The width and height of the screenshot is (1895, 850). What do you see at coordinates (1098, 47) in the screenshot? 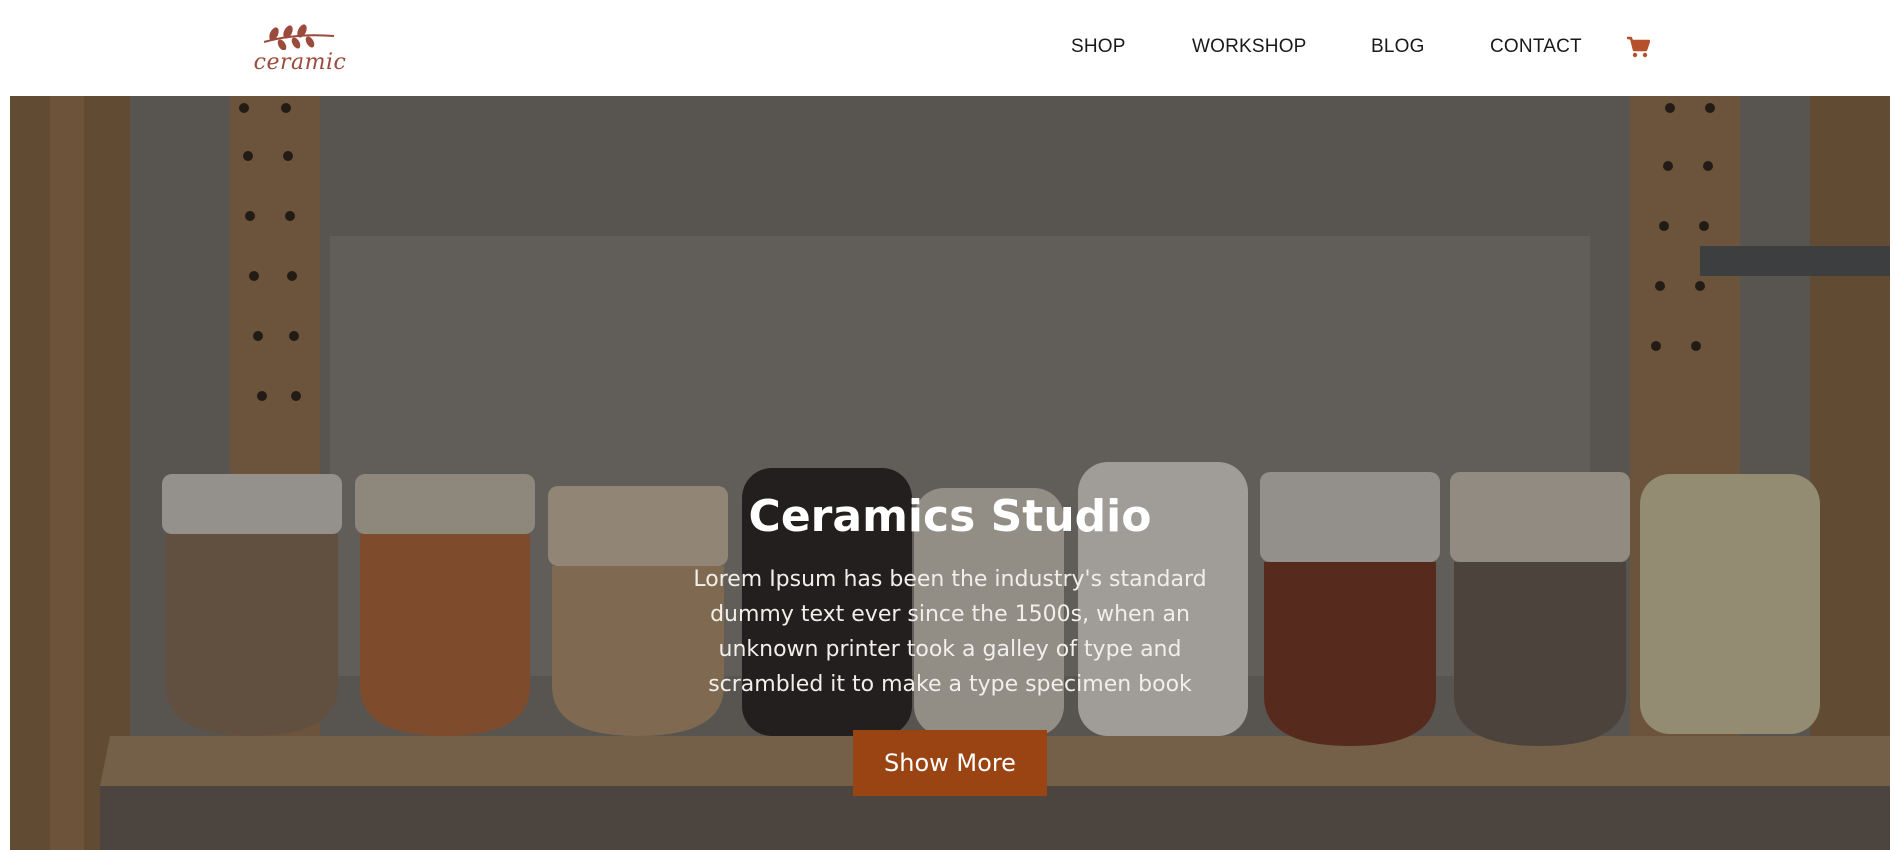
I see `nav-item-shop: SHOP` at bounding box center [1098, 47].